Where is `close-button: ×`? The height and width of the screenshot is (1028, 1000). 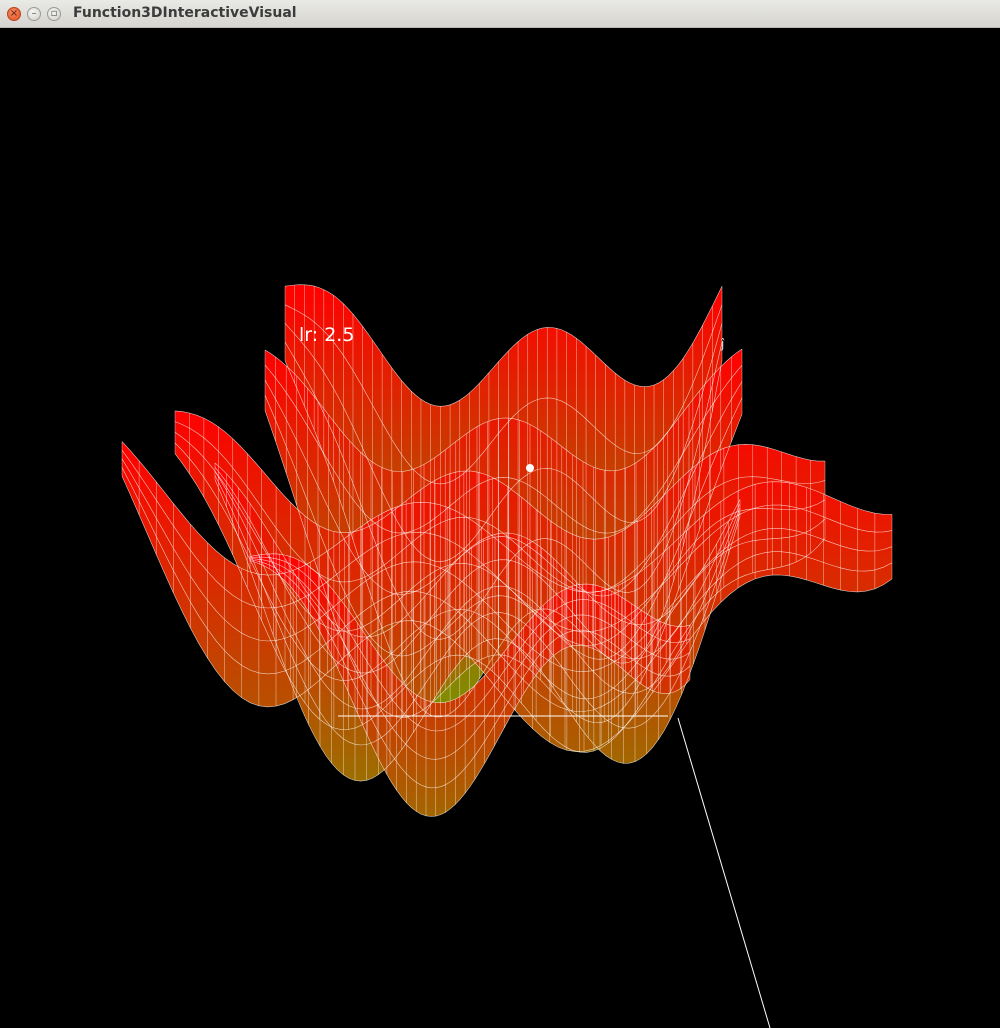
close-button: × is located at coordinates (14, 14).